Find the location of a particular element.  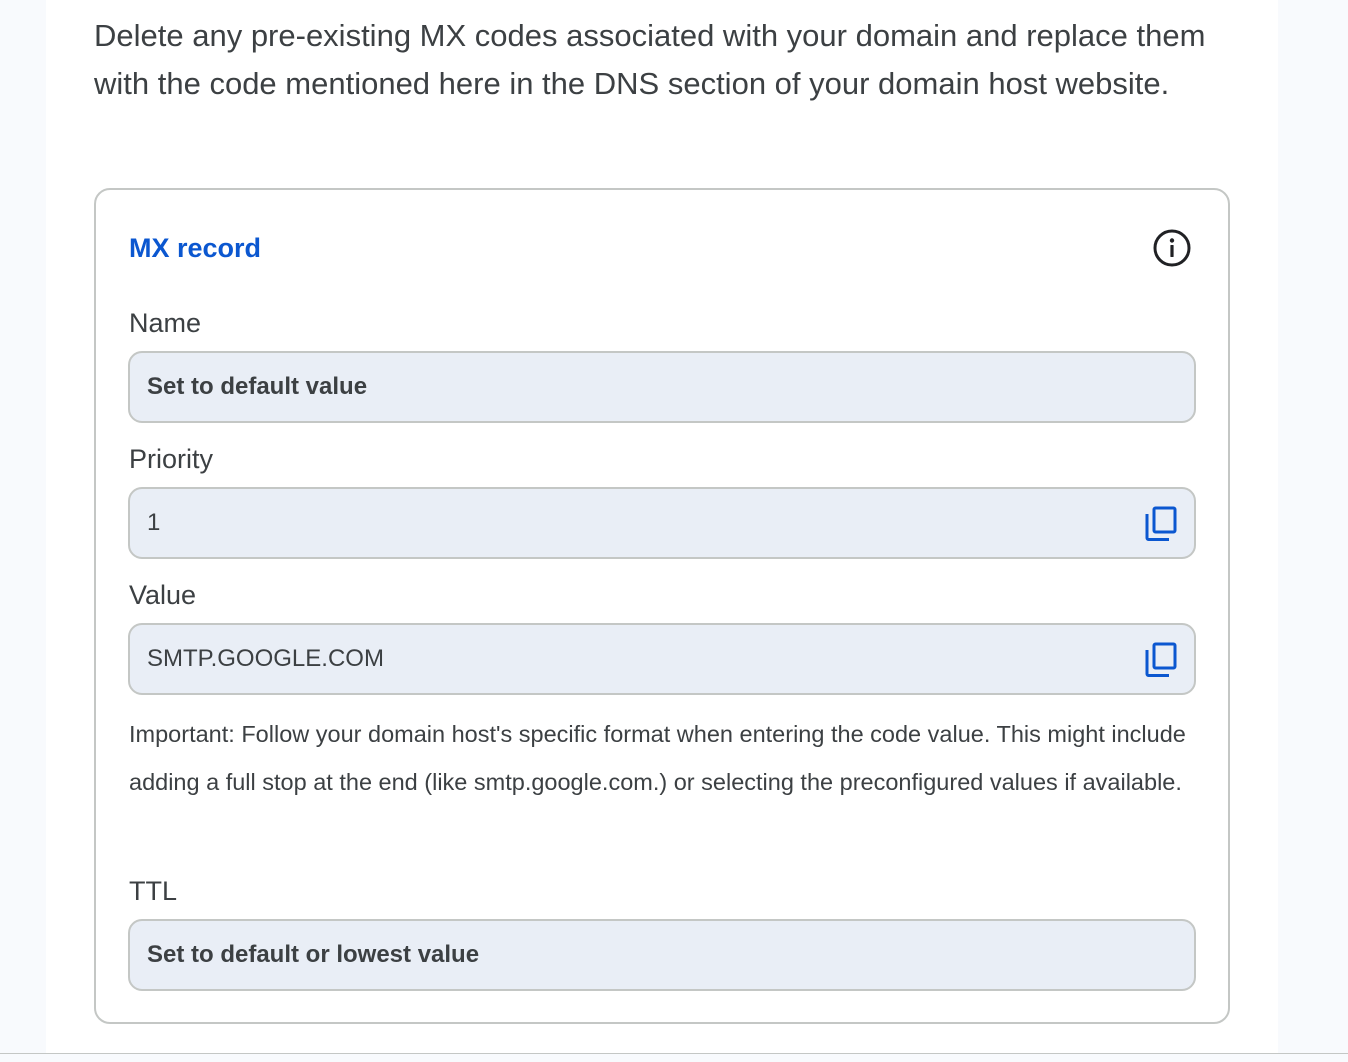

priority-label: Priority is located at coordinates (171, 459).